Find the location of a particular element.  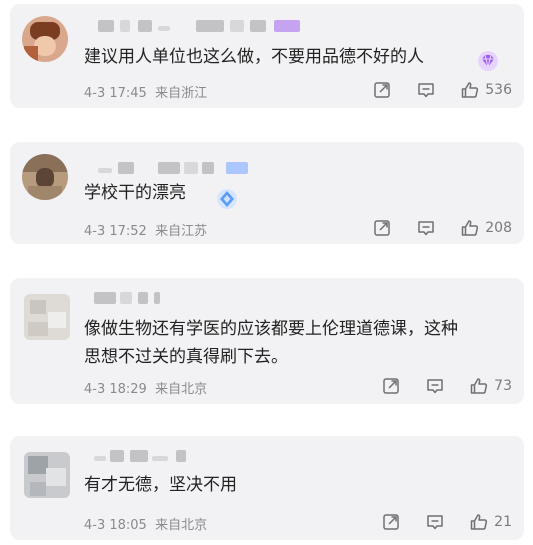

comment-time: 4-3 18:05 is located at coordinates (115, 525).